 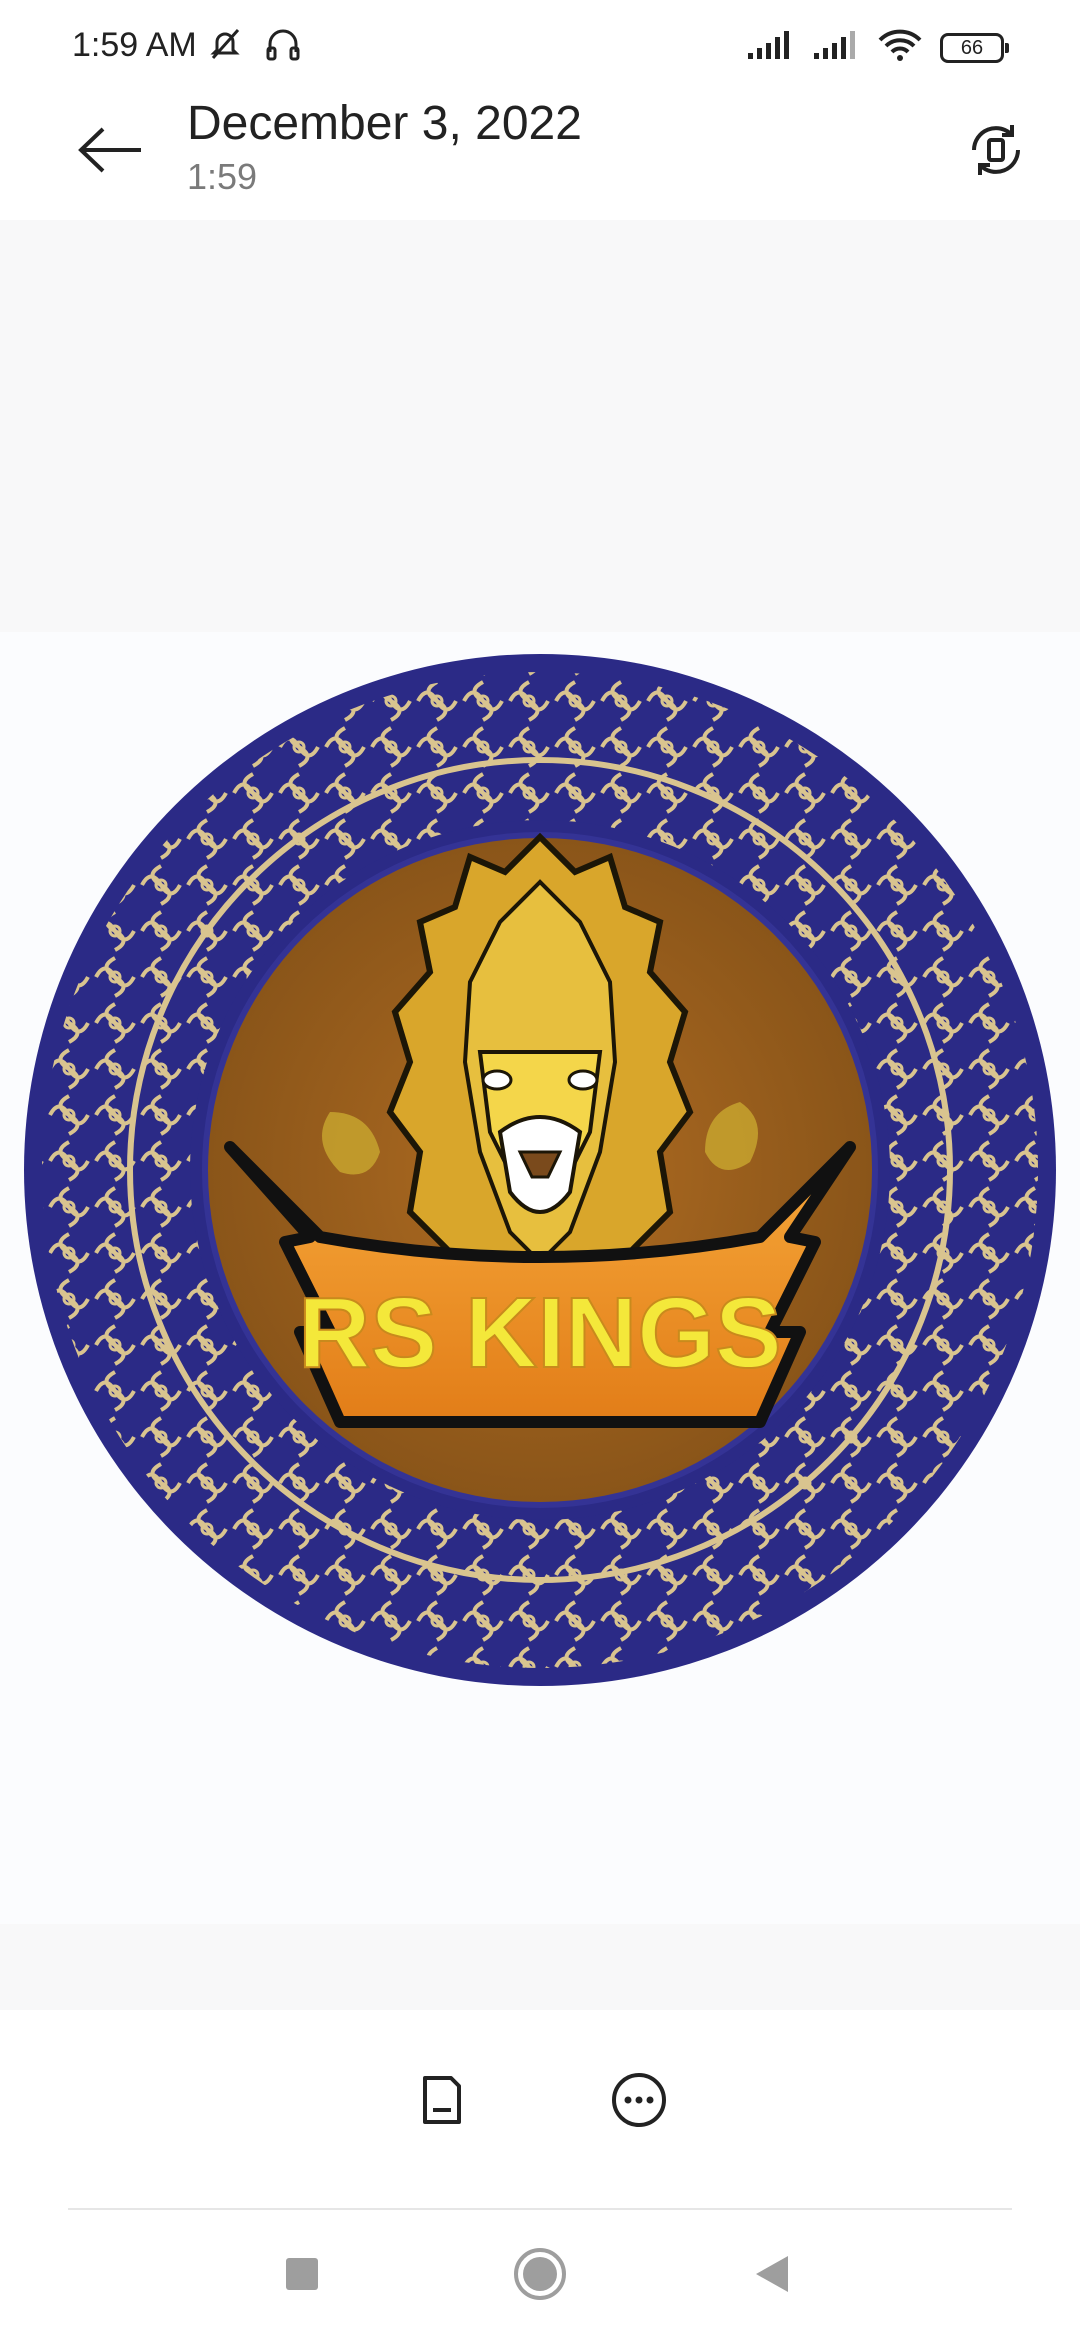 I want to click on rotate-icon, so click(x=996, y=150).